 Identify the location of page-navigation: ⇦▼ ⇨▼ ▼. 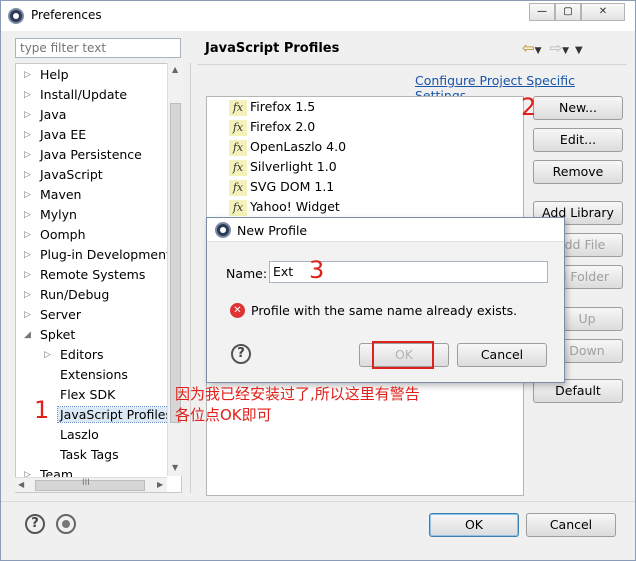
(552, 48).